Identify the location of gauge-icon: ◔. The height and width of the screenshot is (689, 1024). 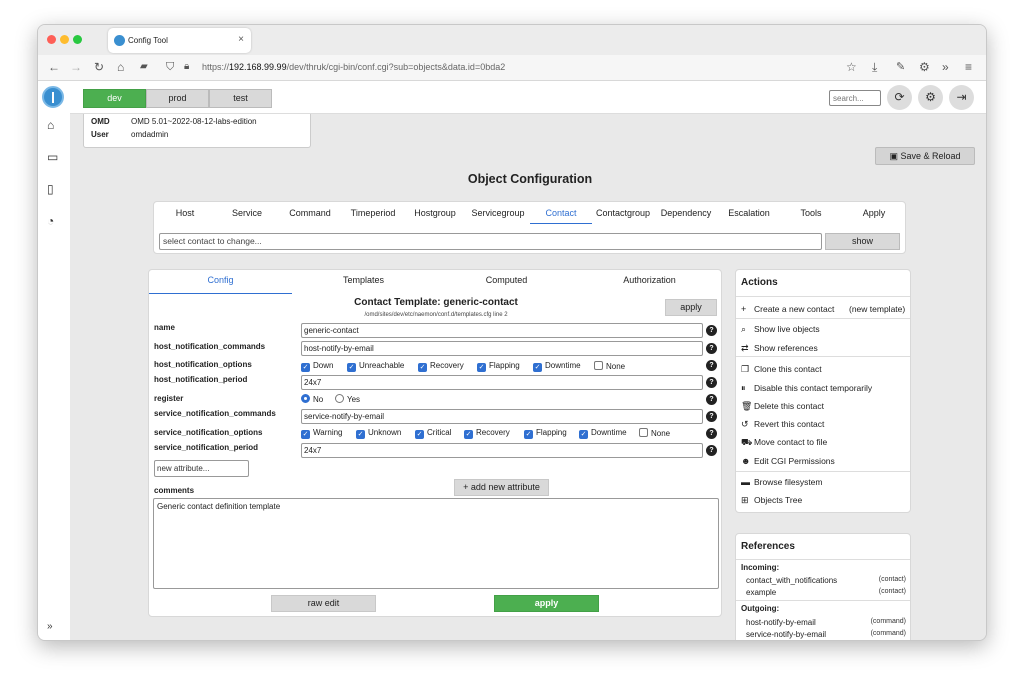
(50, 221).